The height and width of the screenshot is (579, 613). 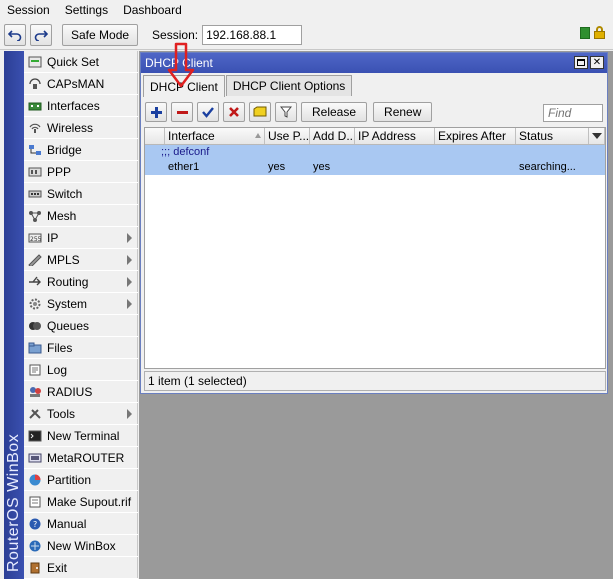 I want to click on tab-dhcp-client-options: DHCP Client Options, so click(x=289, y=85).